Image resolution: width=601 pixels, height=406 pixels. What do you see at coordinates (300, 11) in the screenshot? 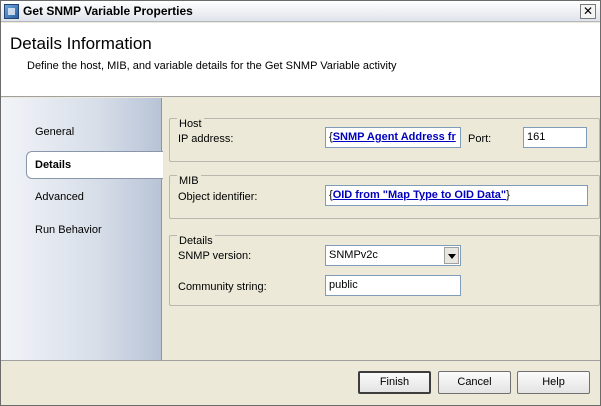
I see `title-bar: Get SNMP Variable Properties ✕` at bounding box center [300, 11].